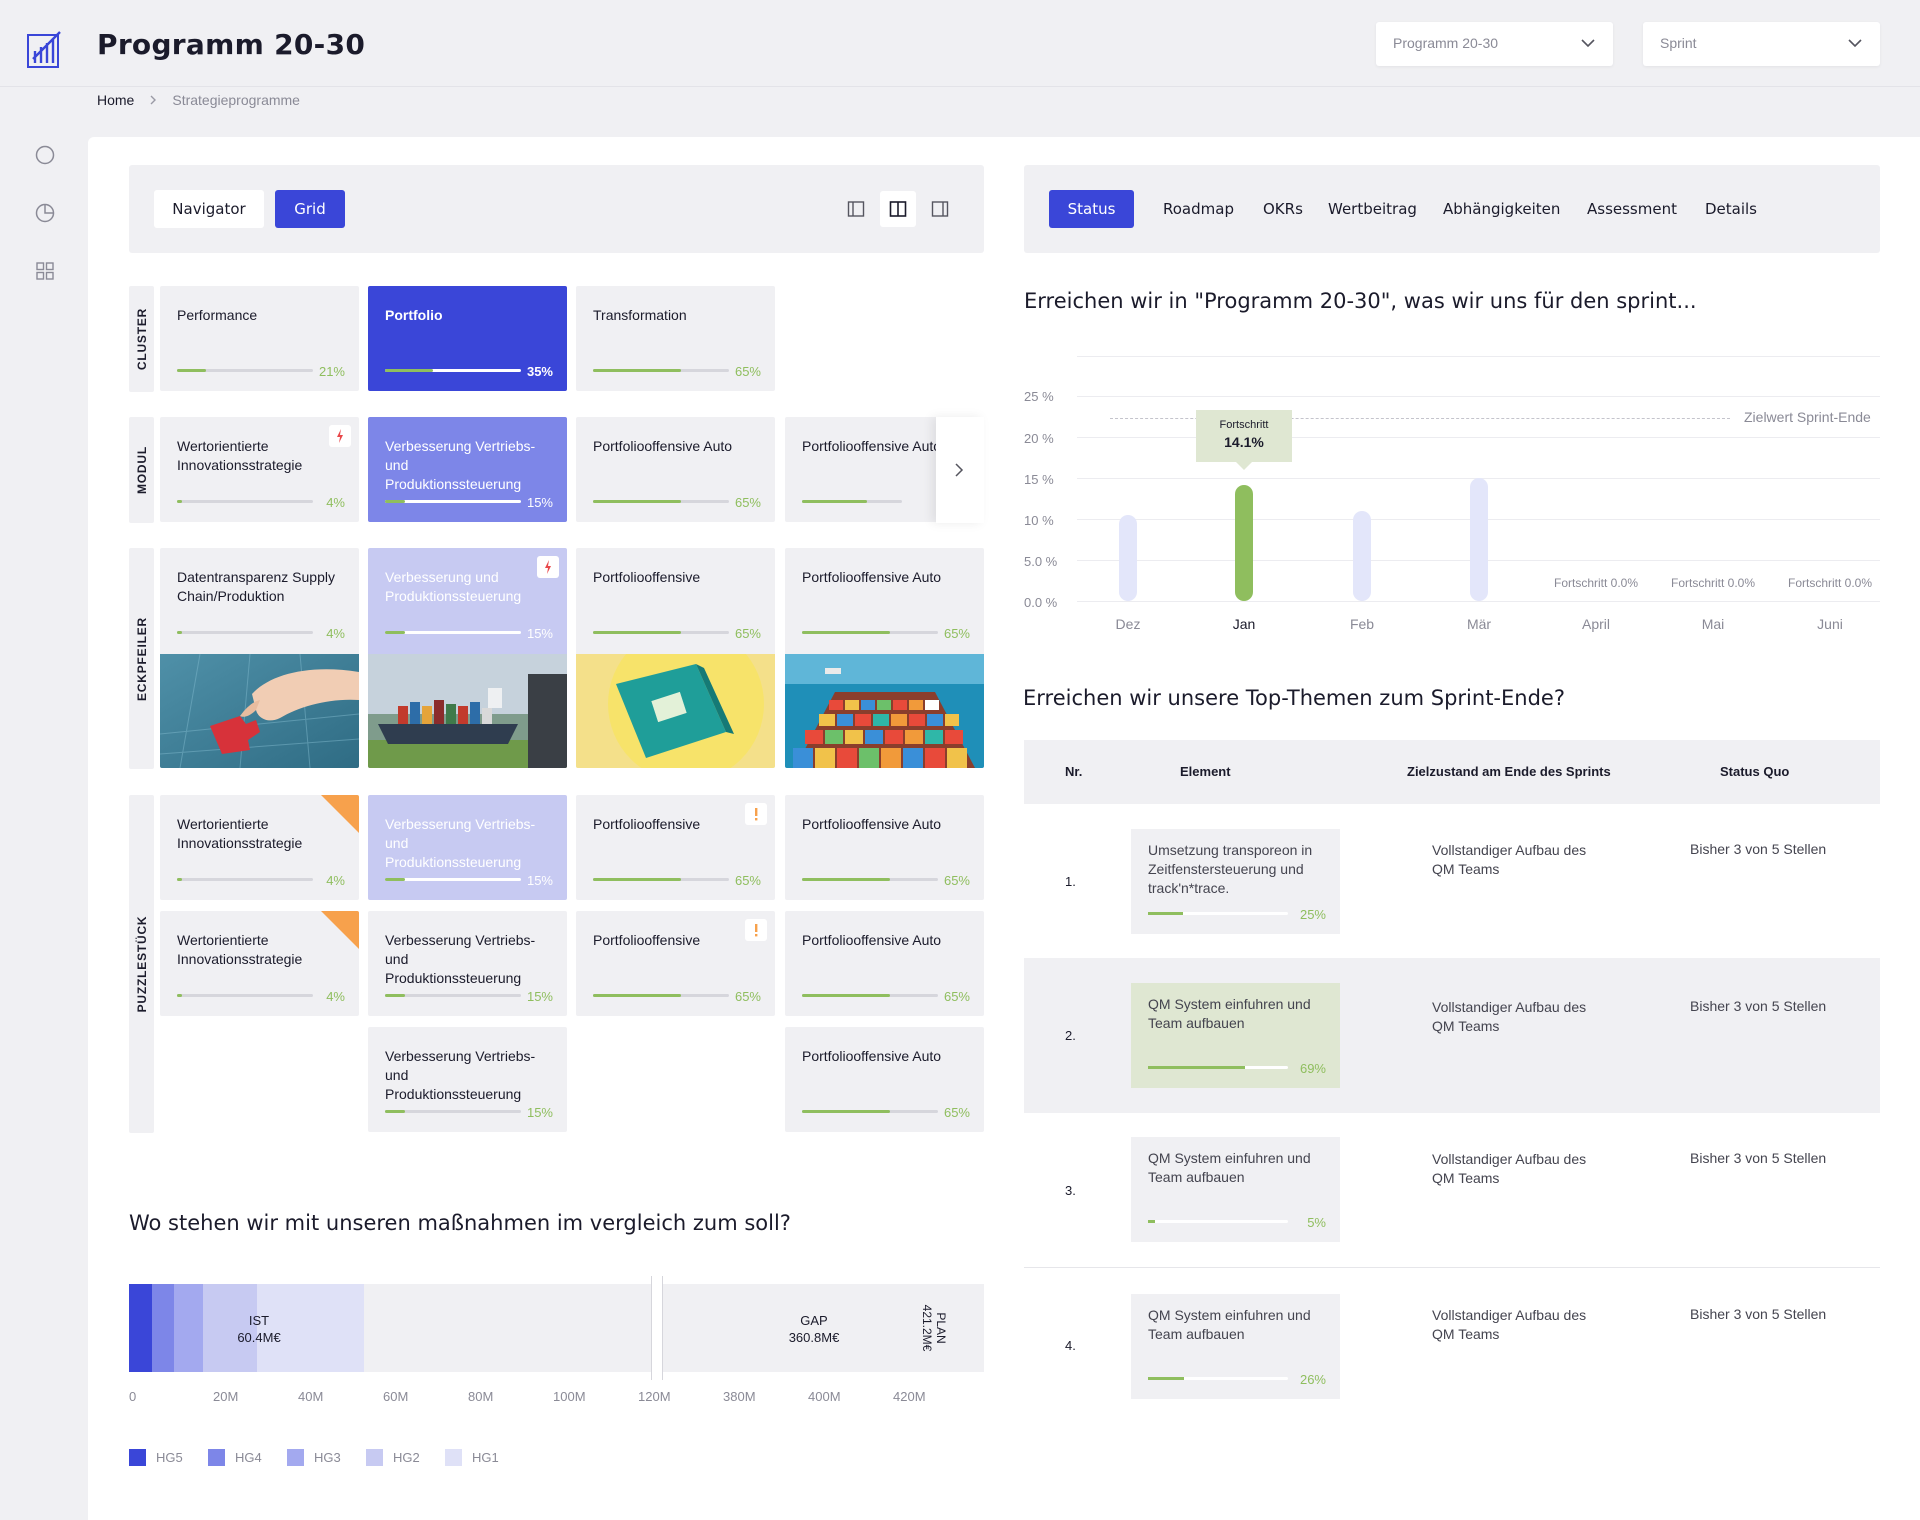  Describe the element at coordinates (1091, 209) in the screenshot. I see `tab-status: Status` at that location.